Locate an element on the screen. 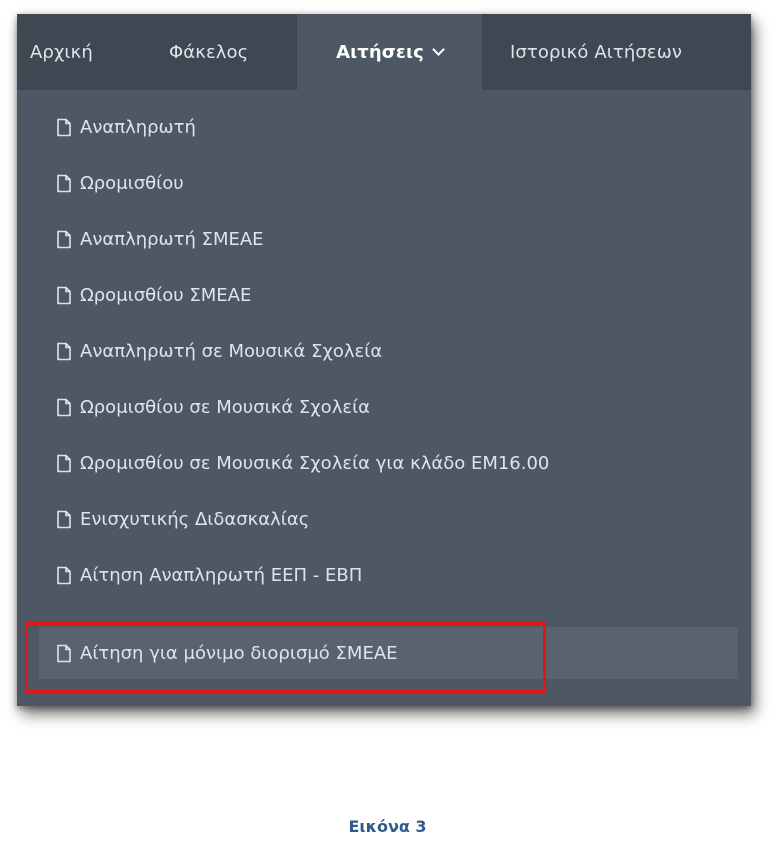 This screenshot has width=775, height=858. menu-item-label: Αίτηση για μόνιμο διορισμό ΣΜΕΑΕ is located at coordinates (239, 653).